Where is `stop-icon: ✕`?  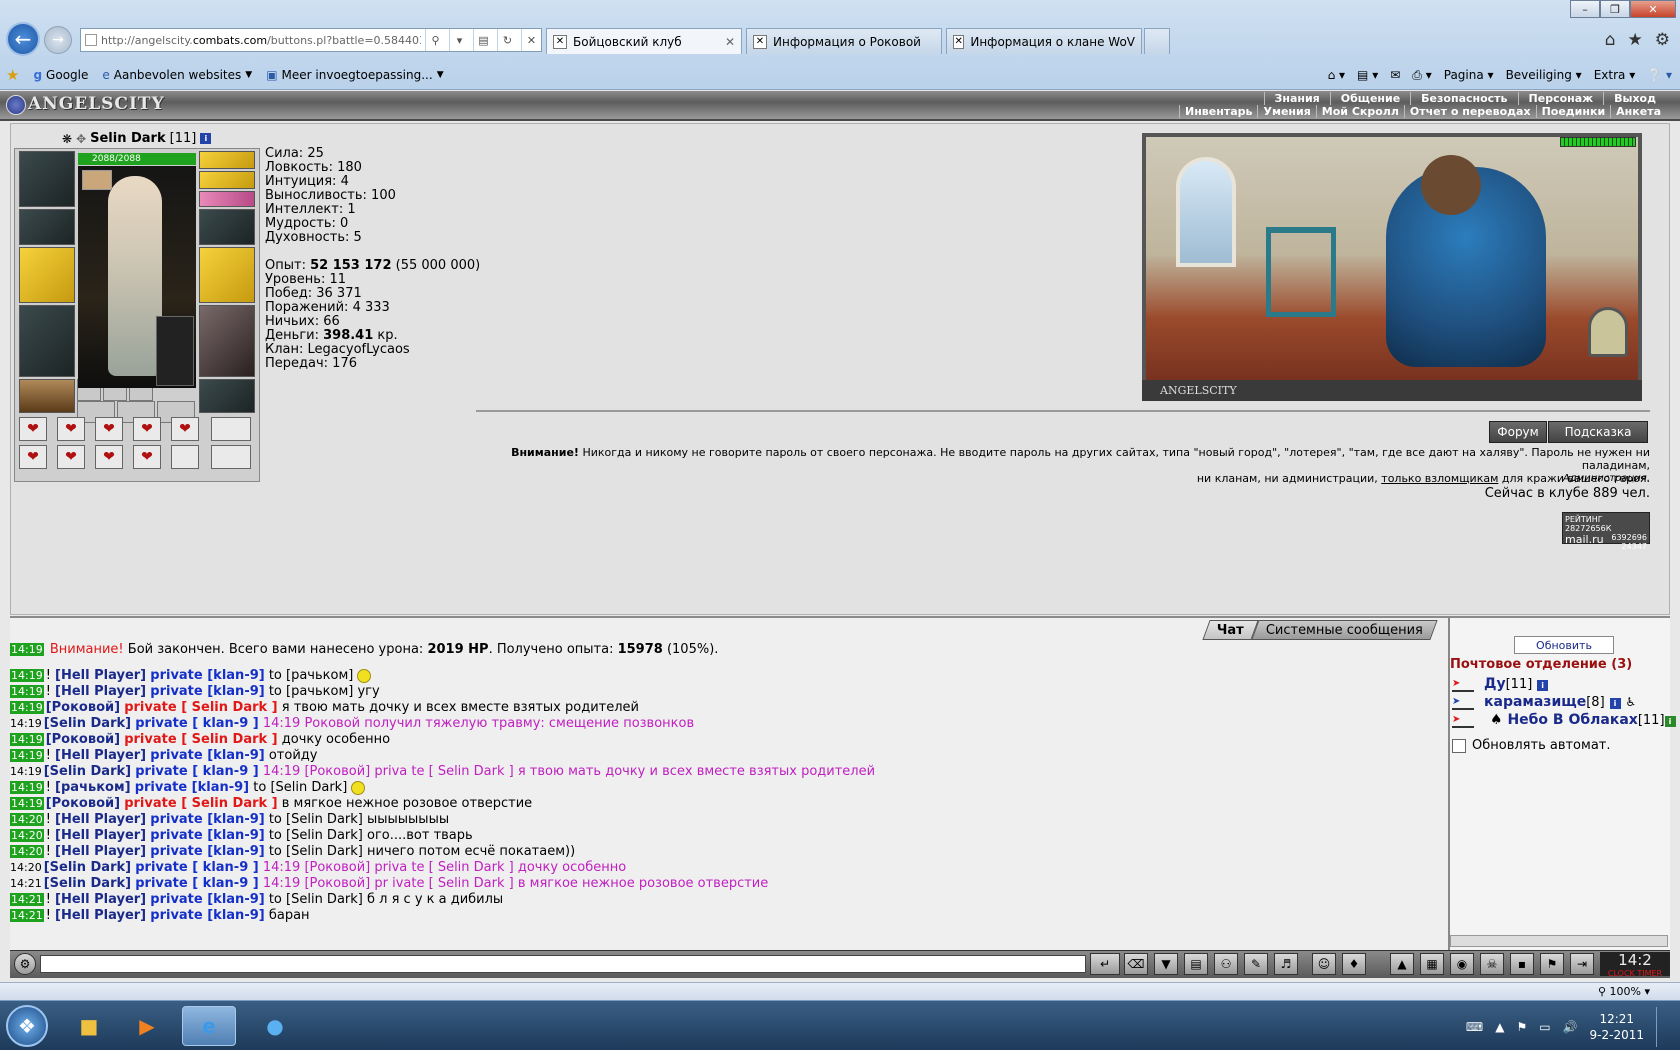 stop-icon: ✕ is located at coordinates (531, 40).